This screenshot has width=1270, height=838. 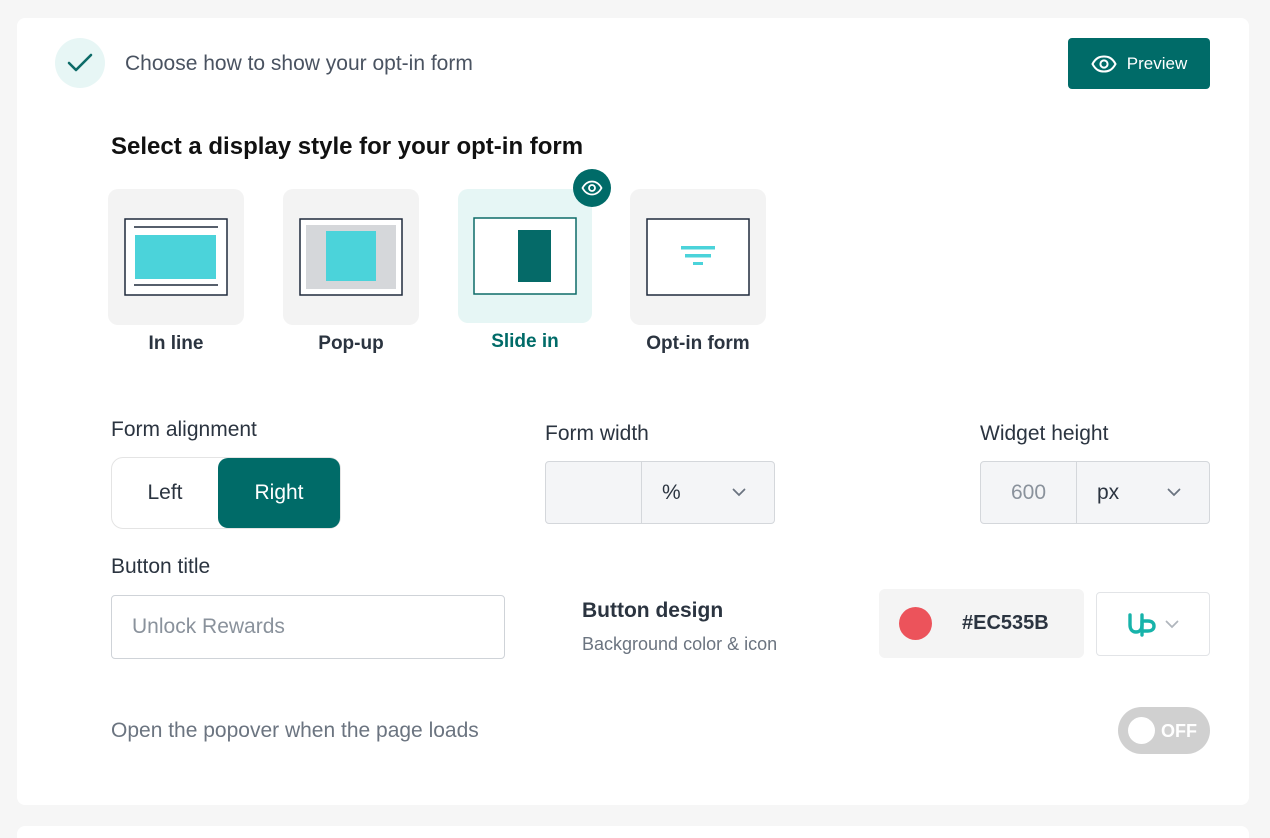 I want to click on display-option-optin-form, so click(x=698, y=257).